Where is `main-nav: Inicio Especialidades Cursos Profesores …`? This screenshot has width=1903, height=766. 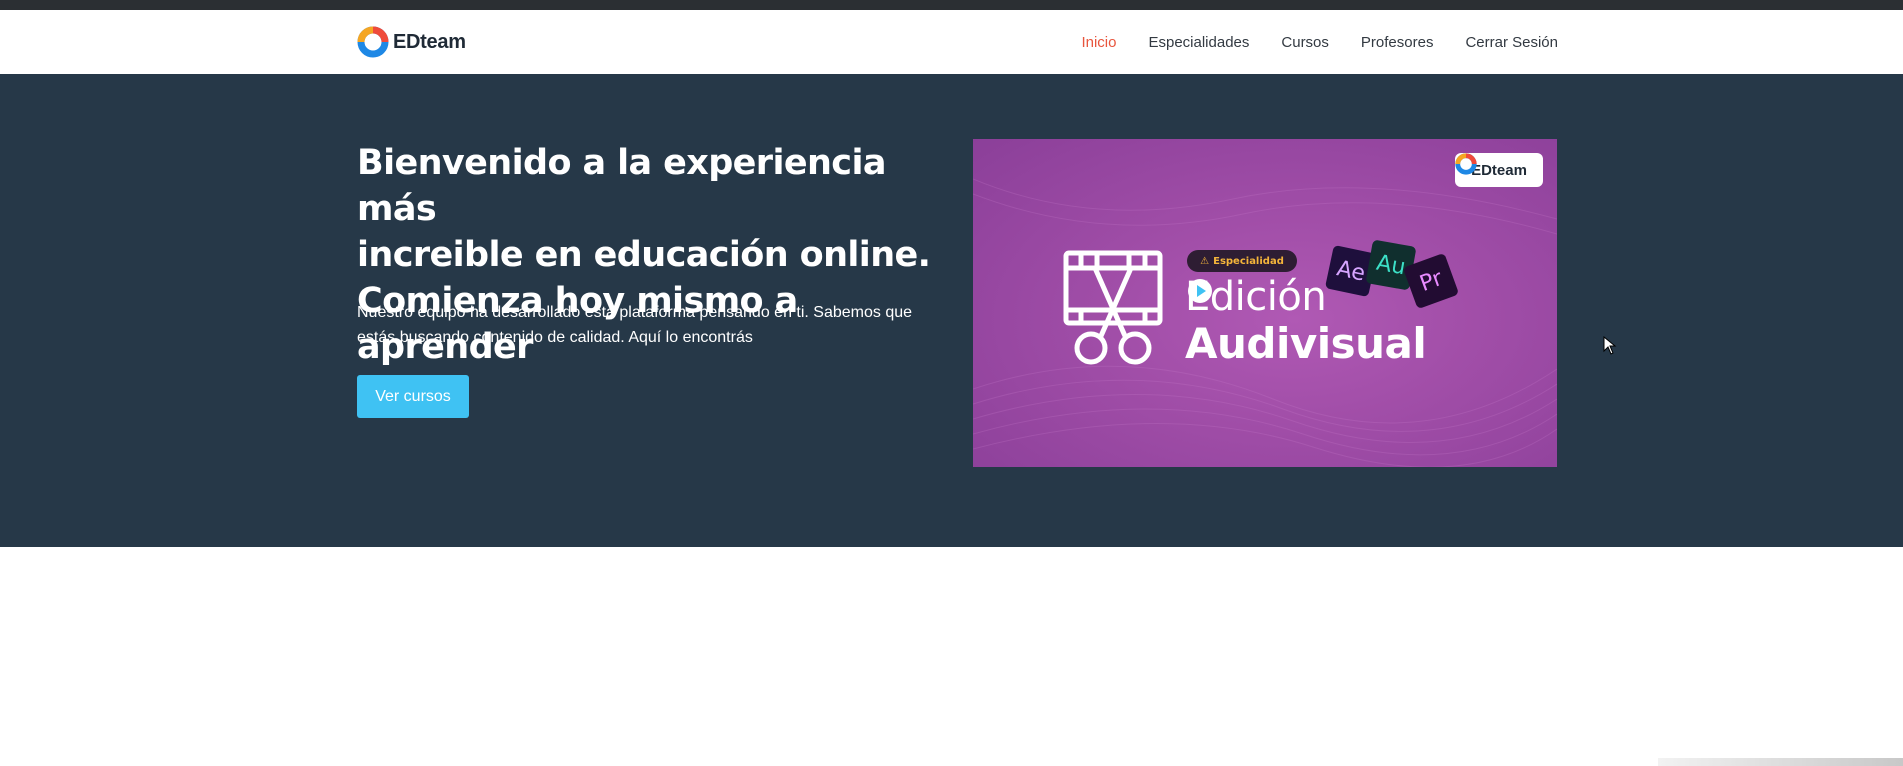
main-nav: Inicio Especialidades Cursos Profesores … is located at coordinates (1319, 42).